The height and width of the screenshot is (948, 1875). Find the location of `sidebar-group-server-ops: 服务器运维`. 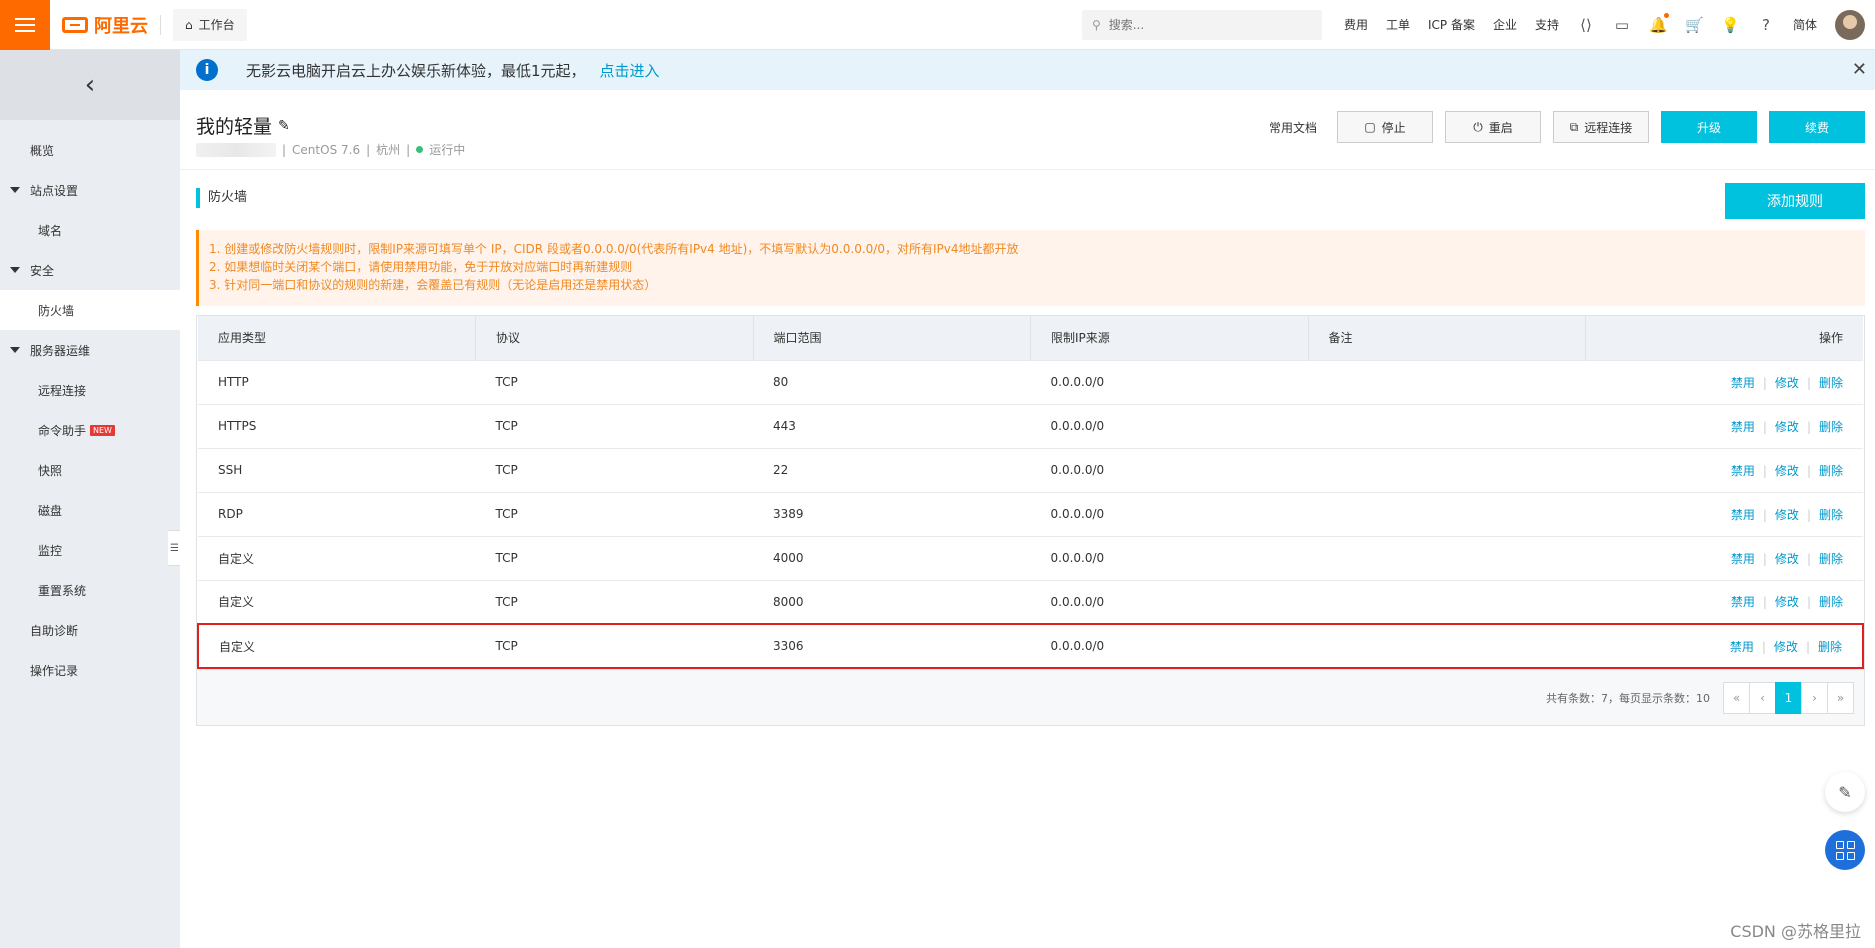

sidebar-group-server-ops: 服务器运维 is located at coordinates (90, 350).